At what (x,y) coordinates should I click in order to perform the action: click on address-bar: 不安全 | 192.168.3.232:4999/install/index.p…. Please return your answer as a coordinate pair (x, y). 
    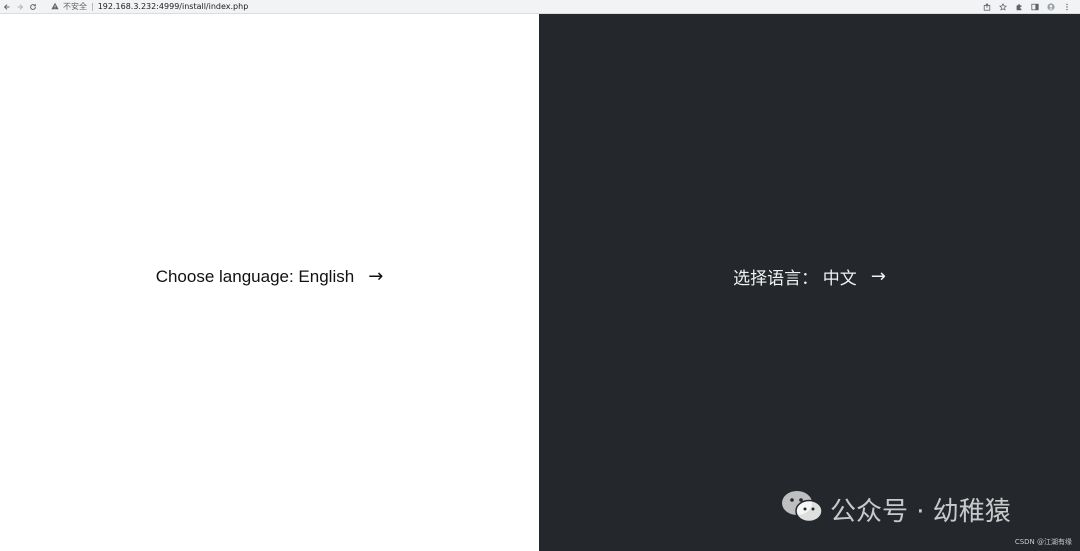
    Looking at the image, I should click on (513, 7).